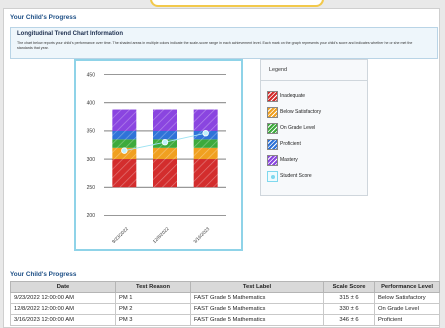  I want to click on y-tick-label: 250, so click(91, 188).